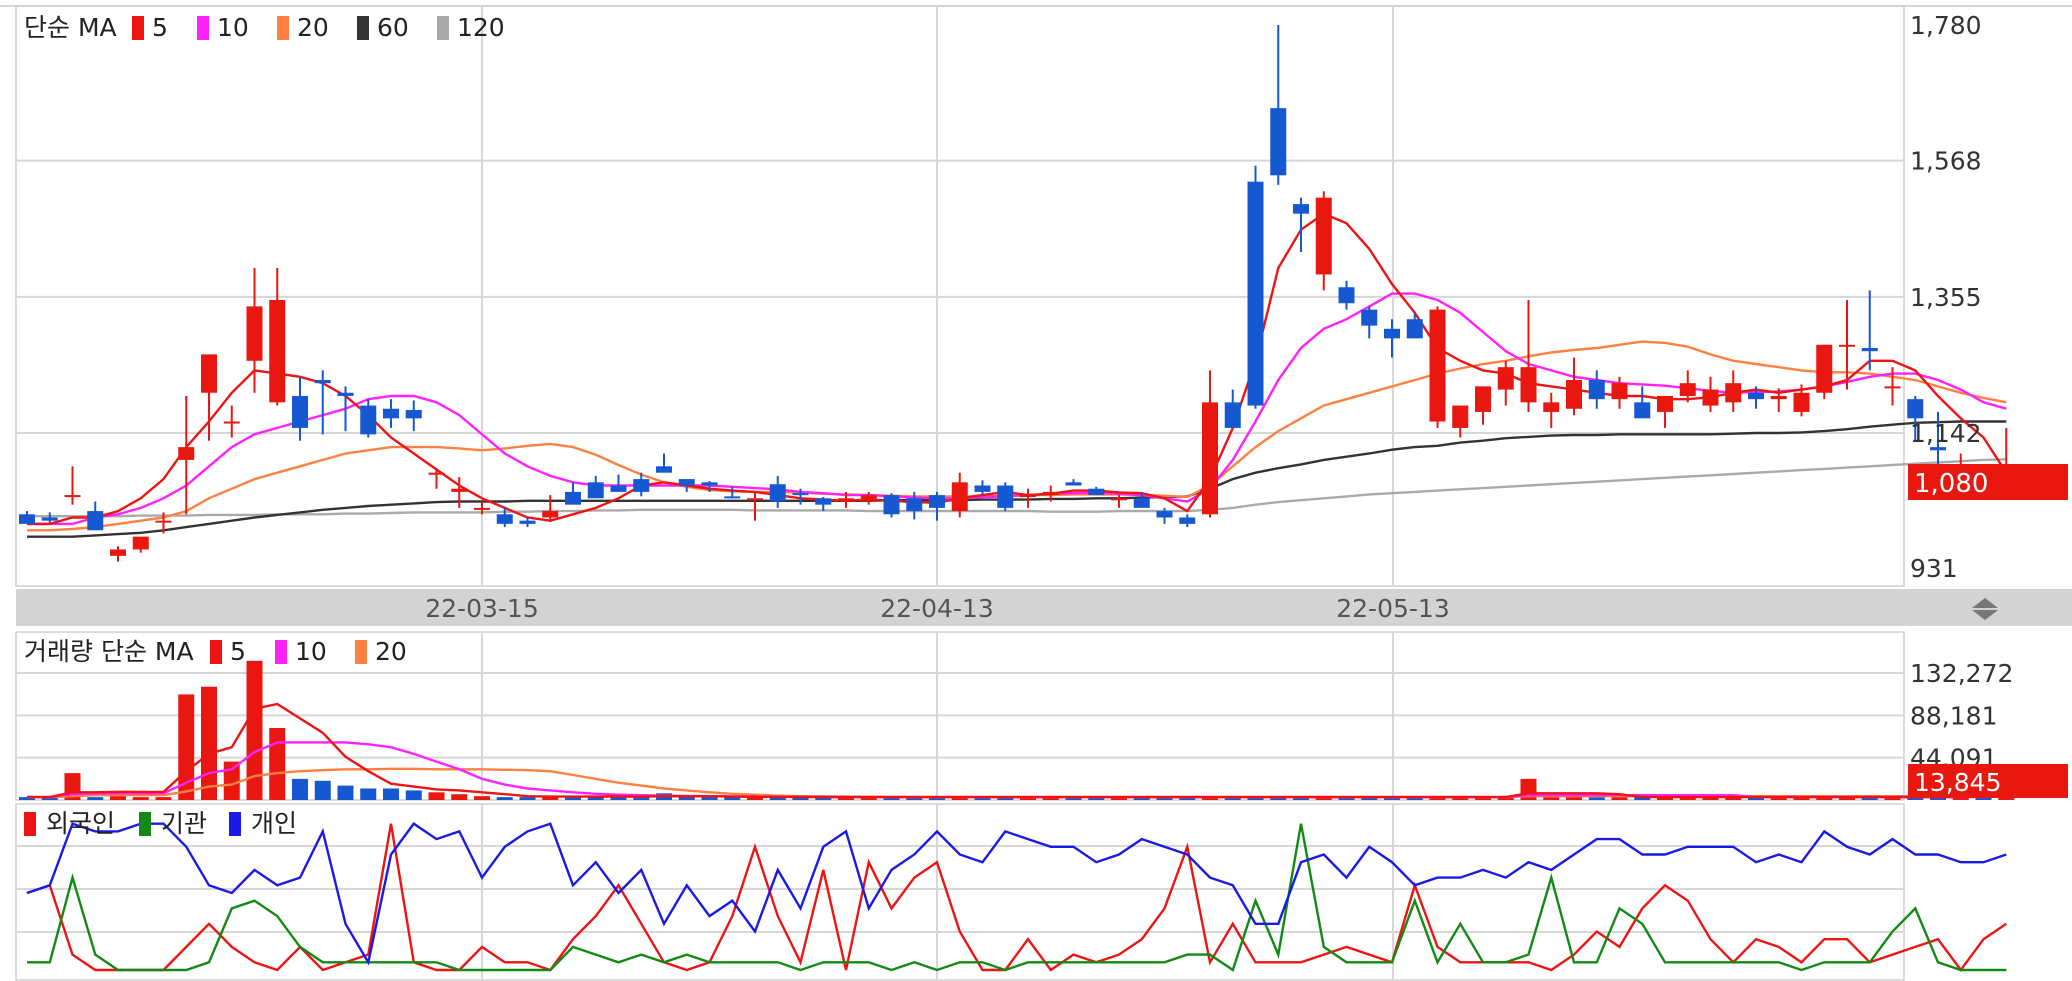  What do you see at coordinates (1961, 716) in the screenshot?
I see `volume-y-axis: 132,27288,18144,091` at bounding box center [1961, 716].